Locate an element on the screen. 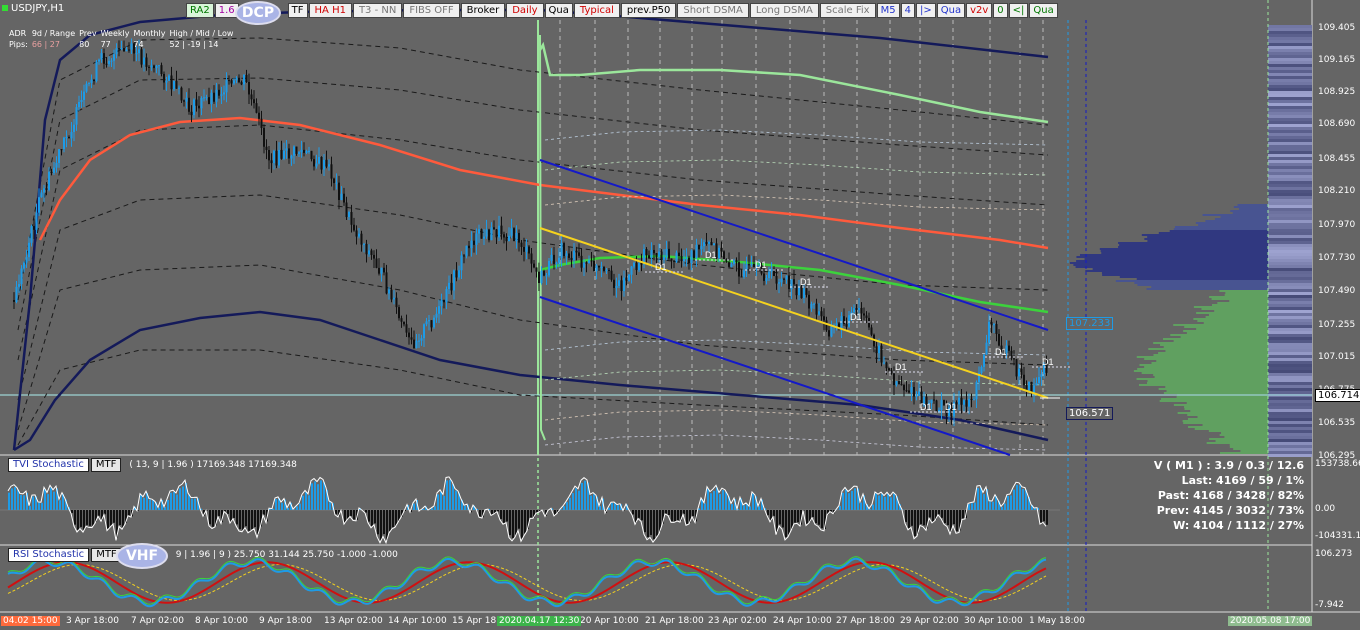 Image resolution: width=1360 pixels, height=630 pixels. toolbar-button: 4 is located at coordinates (907, 10).